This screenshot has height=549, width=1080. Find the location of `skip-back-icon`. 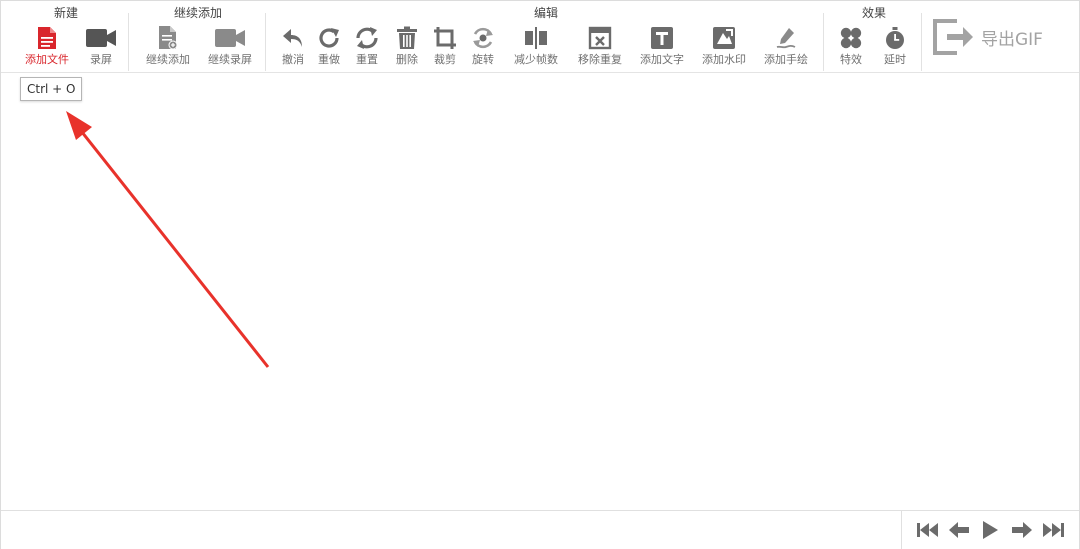

skip-back-icon is located at coordinates (927, 530).